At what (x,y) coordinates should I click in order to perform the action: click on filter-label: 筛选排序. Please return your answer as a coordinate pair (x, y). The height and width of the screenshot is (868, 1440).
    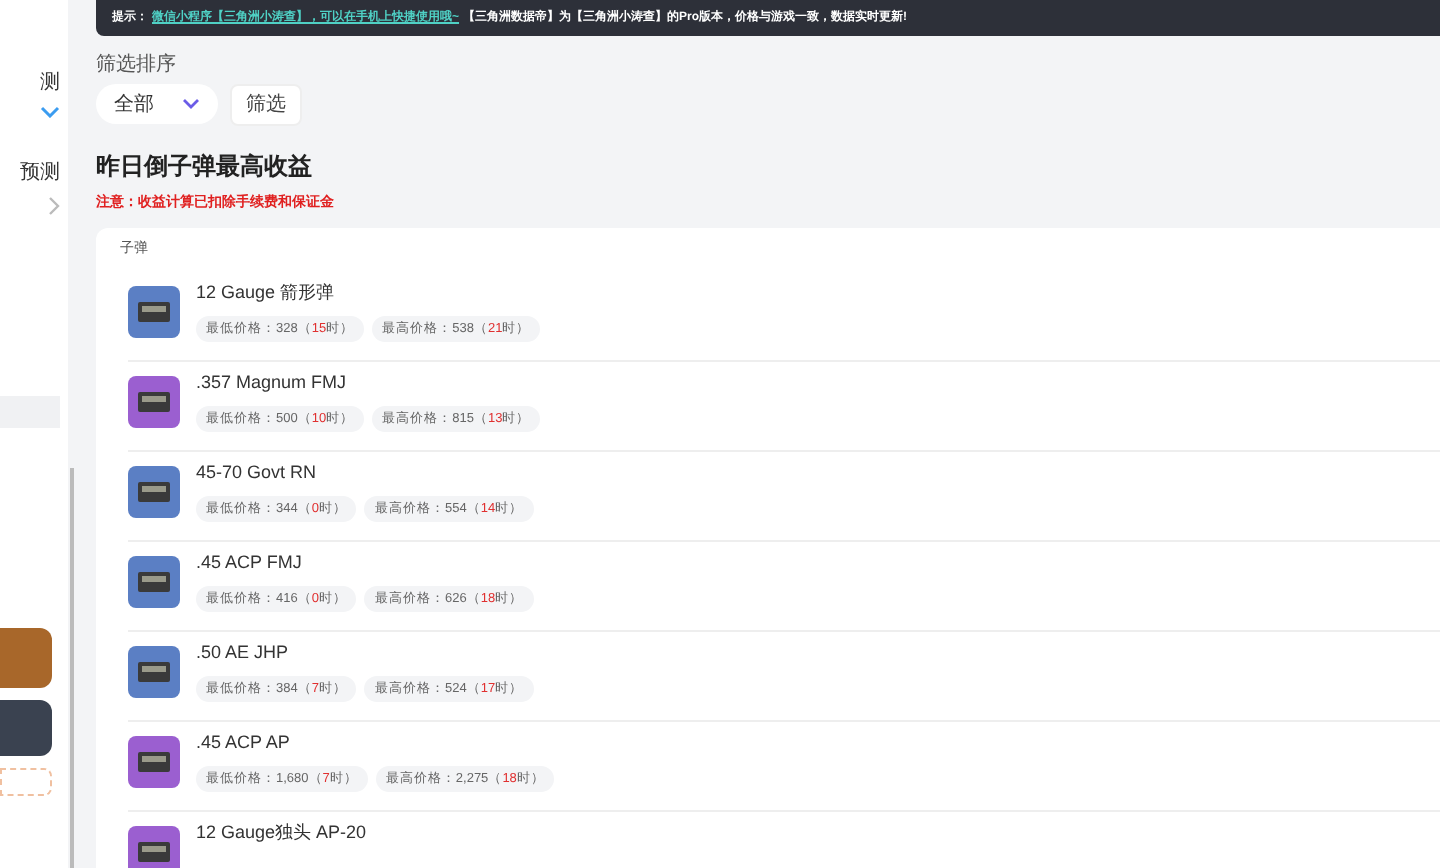
    Looking at the image, I should click on (137, 65).